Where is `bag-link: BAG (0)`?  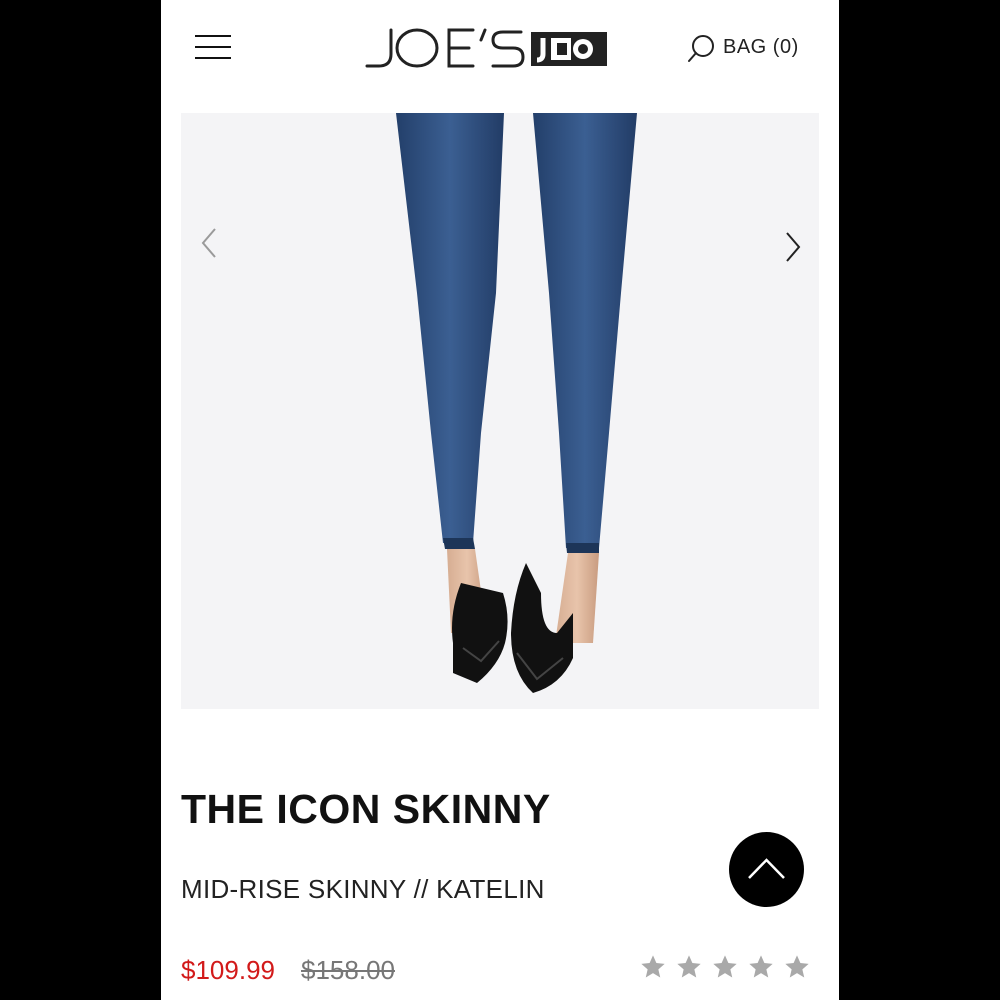 bag-link: BAG (0) is located at coordinates (761, 47).